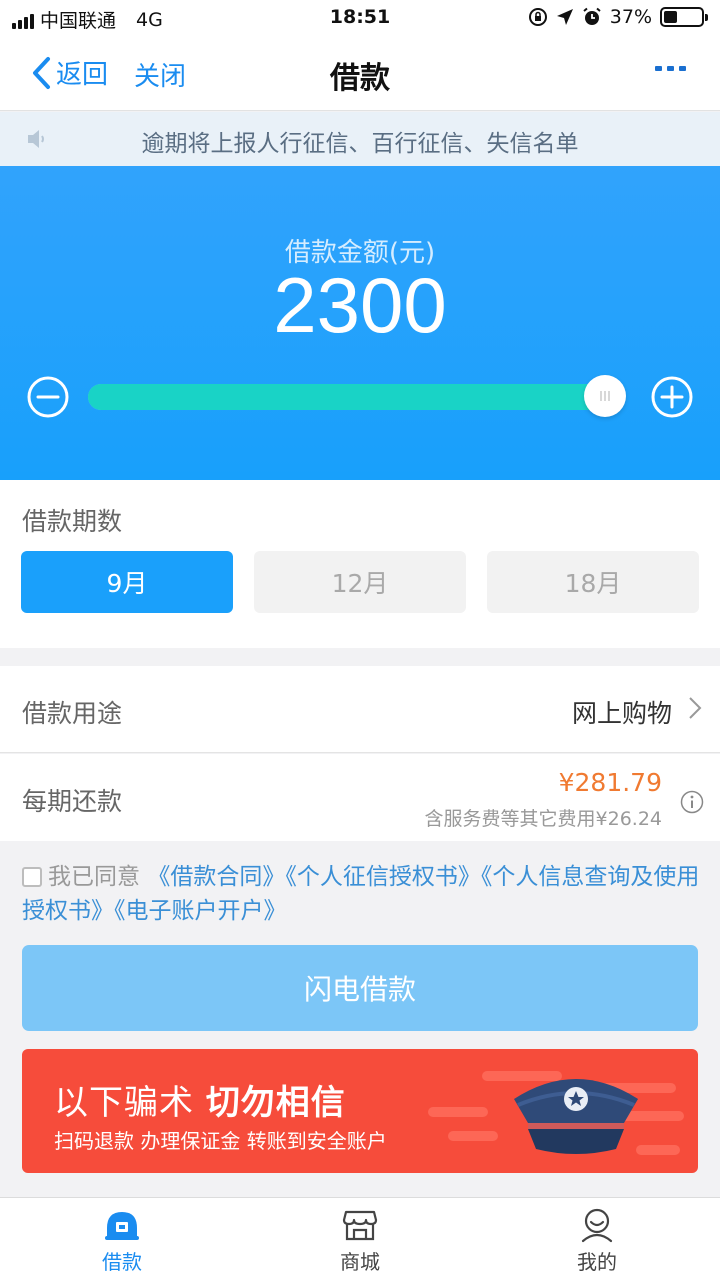 This screenshot has height=1280, width=720. I want to click on period-section: 借款期数 9月 12月 18月, so click(360, 564).